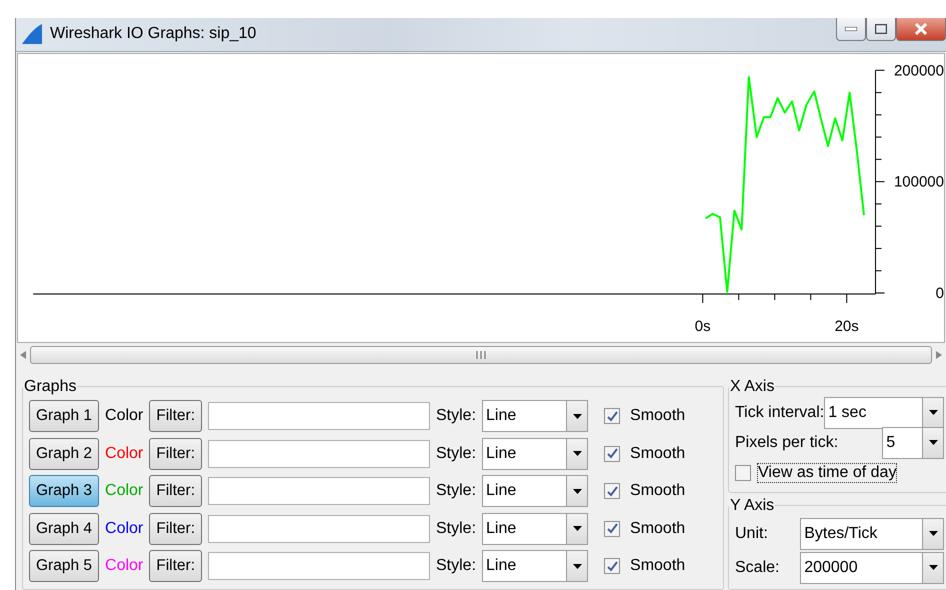 The height and width of the screenshot is (590, 946). What do you see at coordinates (913, 442) in the screenshot?
I see `pixels-per-tick-dropdown: 5` at bounding box center [913, 442].